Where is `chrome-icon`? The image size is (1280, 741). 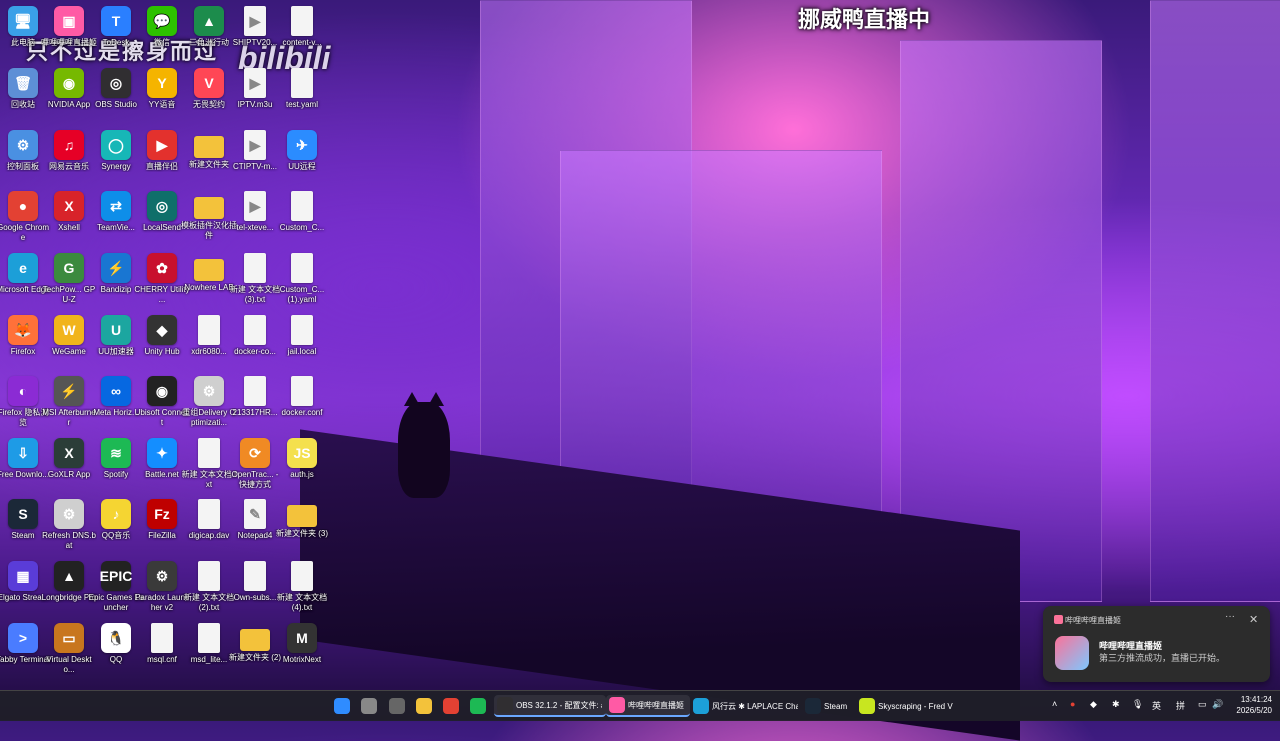
chrome-icon is located at coordinates (451, 706).